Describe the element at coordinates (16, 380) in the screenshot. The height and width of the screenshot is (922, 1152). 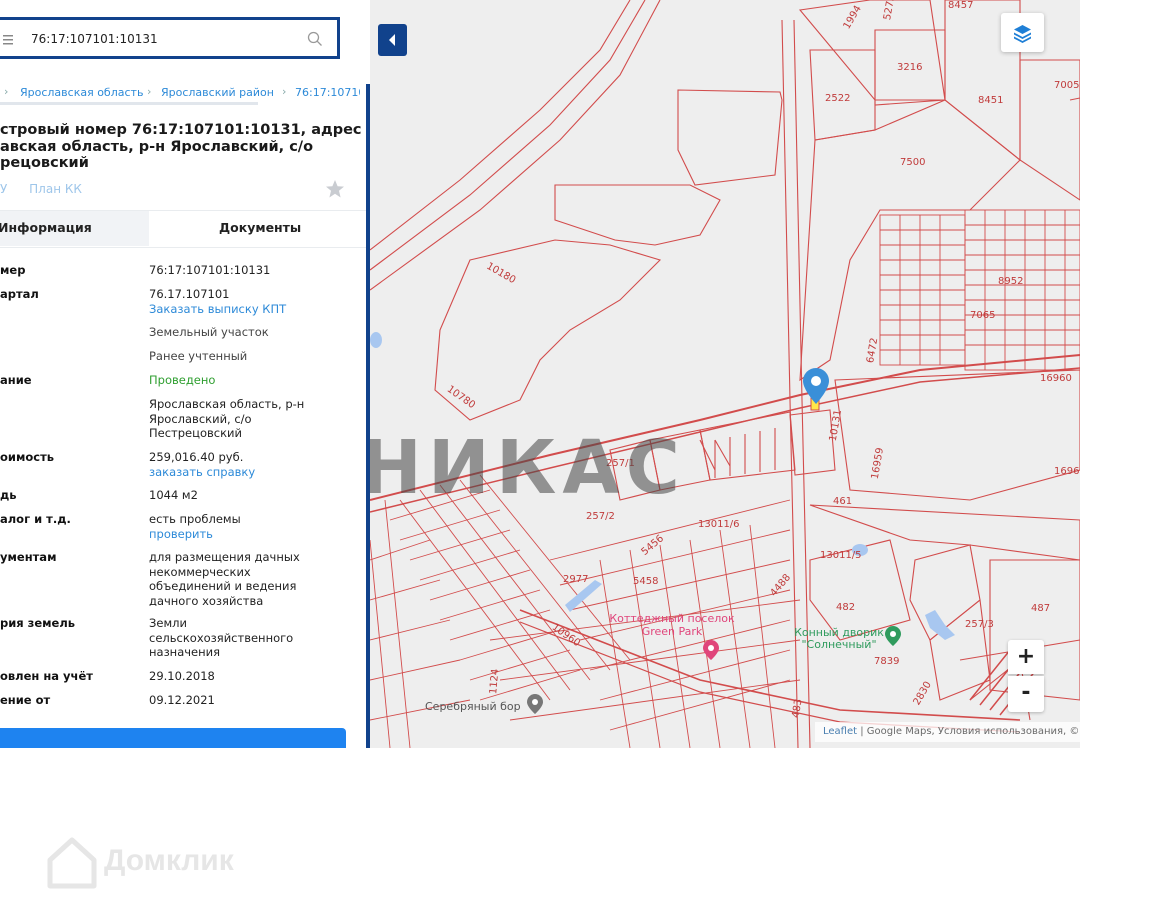
I see `row-label-survey: ание` at that location.